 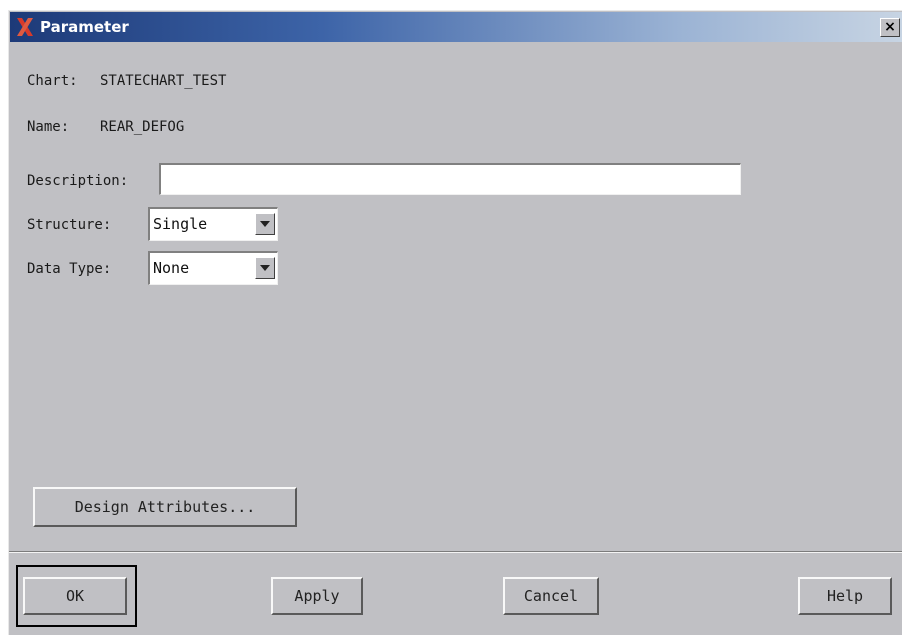 What do you see at coordinates (48, 127) in the screenshot?
I see `name-label: Name:` at bounding box center [48, 127].